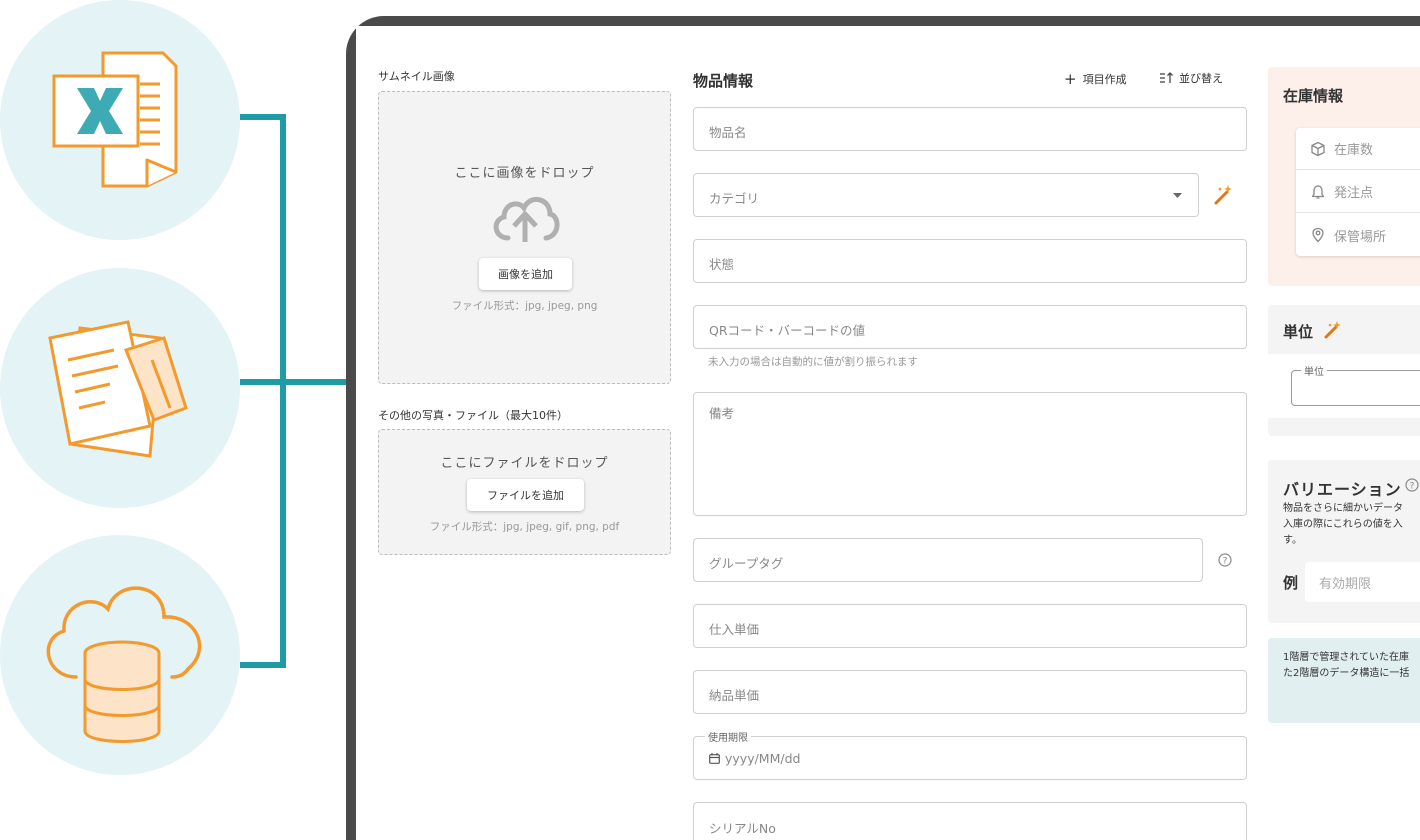 The height and width of the screenshot is (840, 1420). Describe the element at coordinates (1345, 584) in the screenshot. I see `variation-example-value: 有効期限` at that location.